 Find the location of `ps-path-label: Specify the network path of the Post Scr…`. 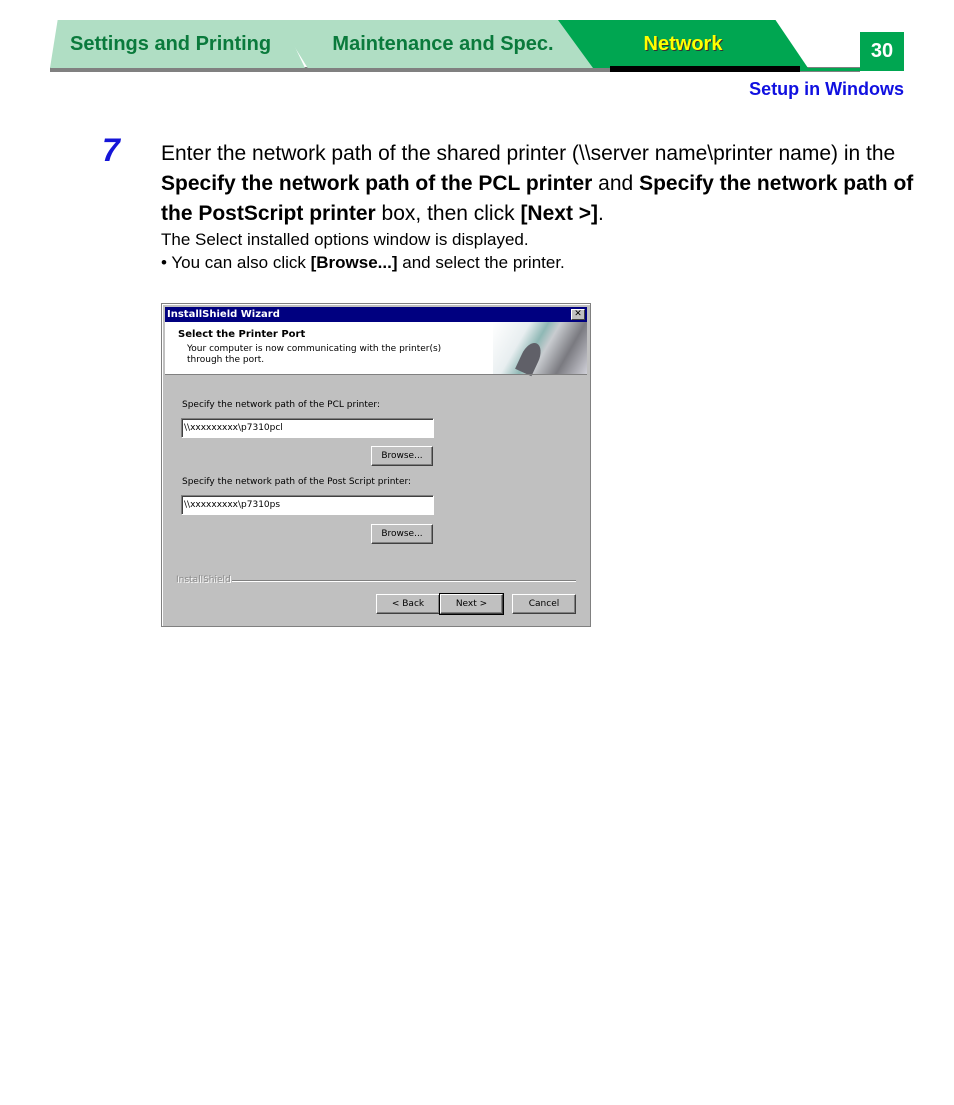

ps-path-label: Specify the network path of the Post Scr… is located at coordinates (297, 482).